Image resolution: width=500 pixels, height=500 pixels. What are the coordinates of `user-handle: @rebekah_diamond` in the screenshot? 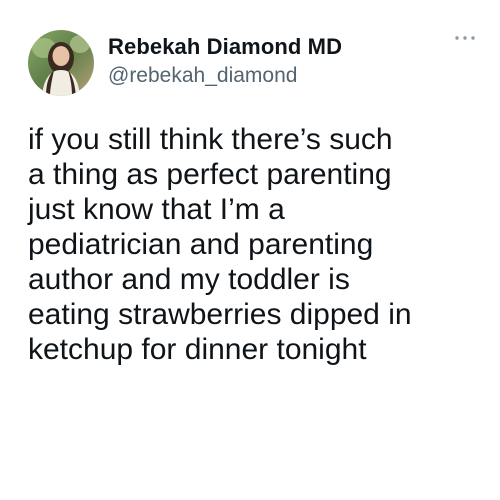 It's located at (202, 76).